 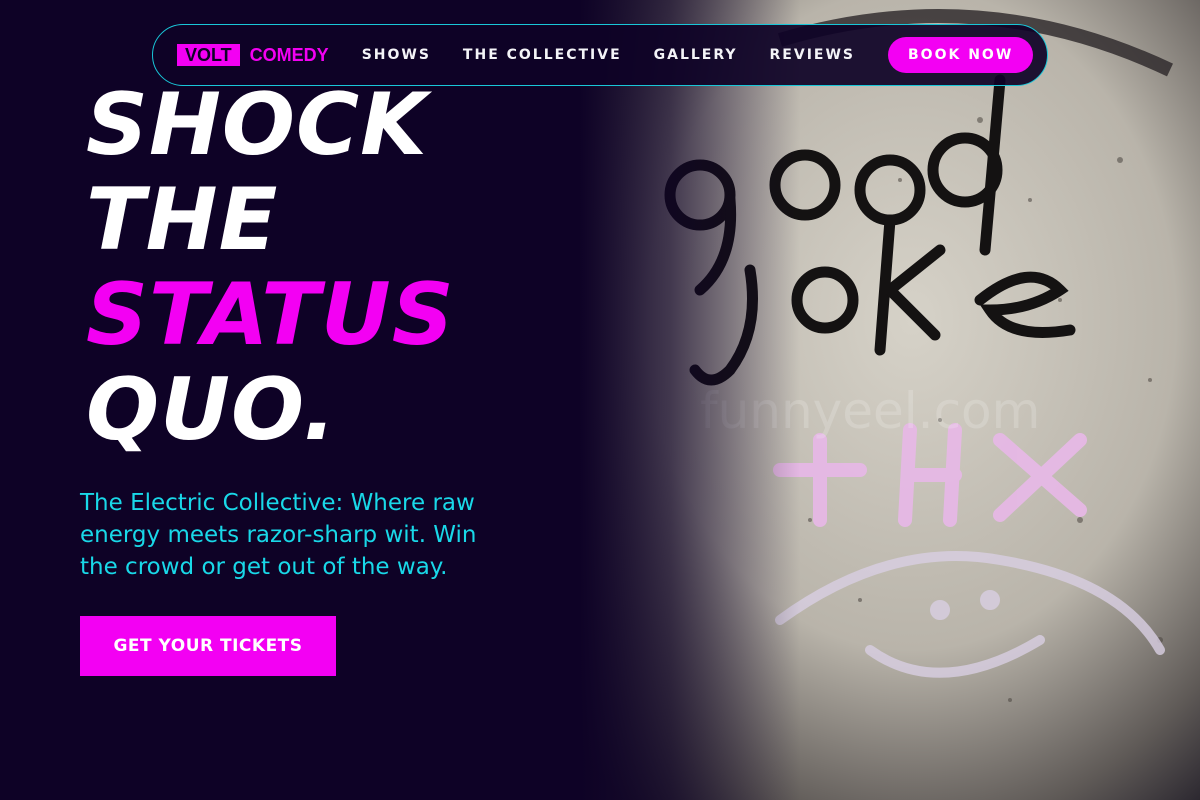 What do you see at coordinates (257, 125) in the screenshot?
I see `headline-line-1: SHOCK` at bounding box center [257, 125].